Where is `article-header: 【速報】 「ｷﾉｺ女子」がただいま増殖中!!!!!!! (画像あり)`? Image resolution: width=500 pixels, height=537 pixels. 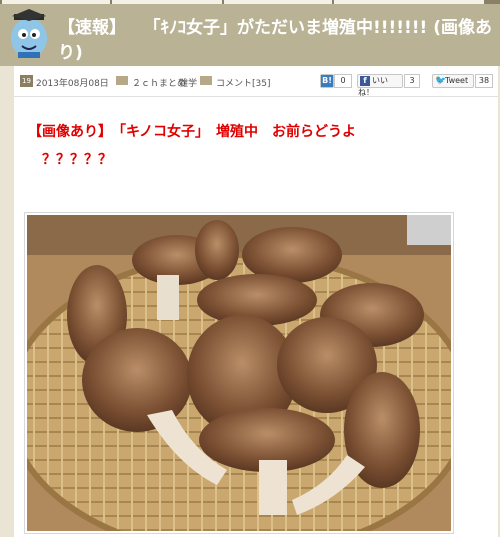 article-header: 【速報】 「ｷﾉｺ女子」がただいま増殖中!!!!!!! (画像あり) is located at coordinates (250, 35).